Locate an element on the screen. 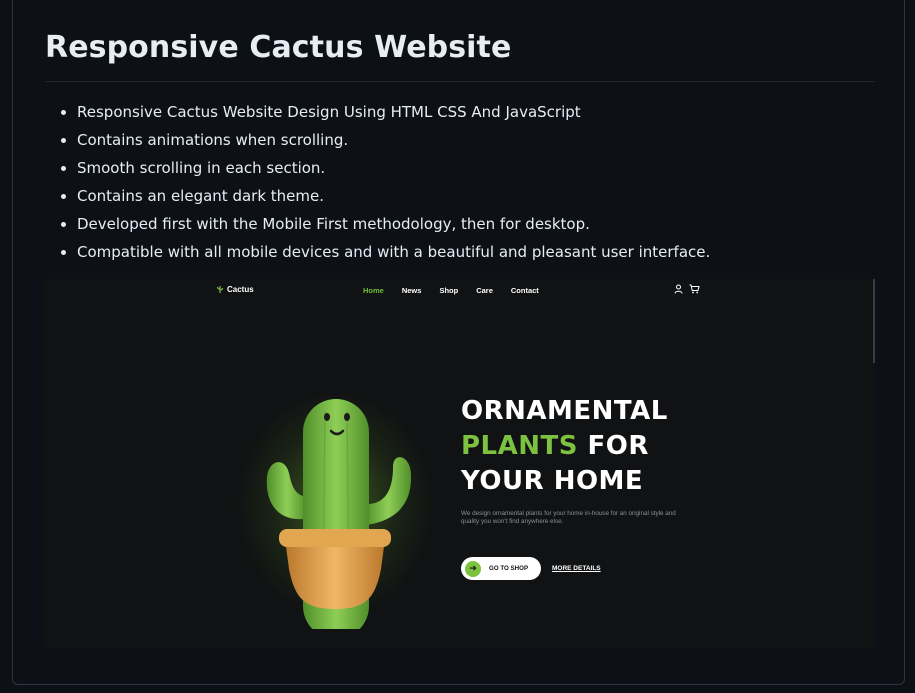 Image resolution: width=915 pixels, height=693 pixels. nav-icons is located at coordinates (687, 289).